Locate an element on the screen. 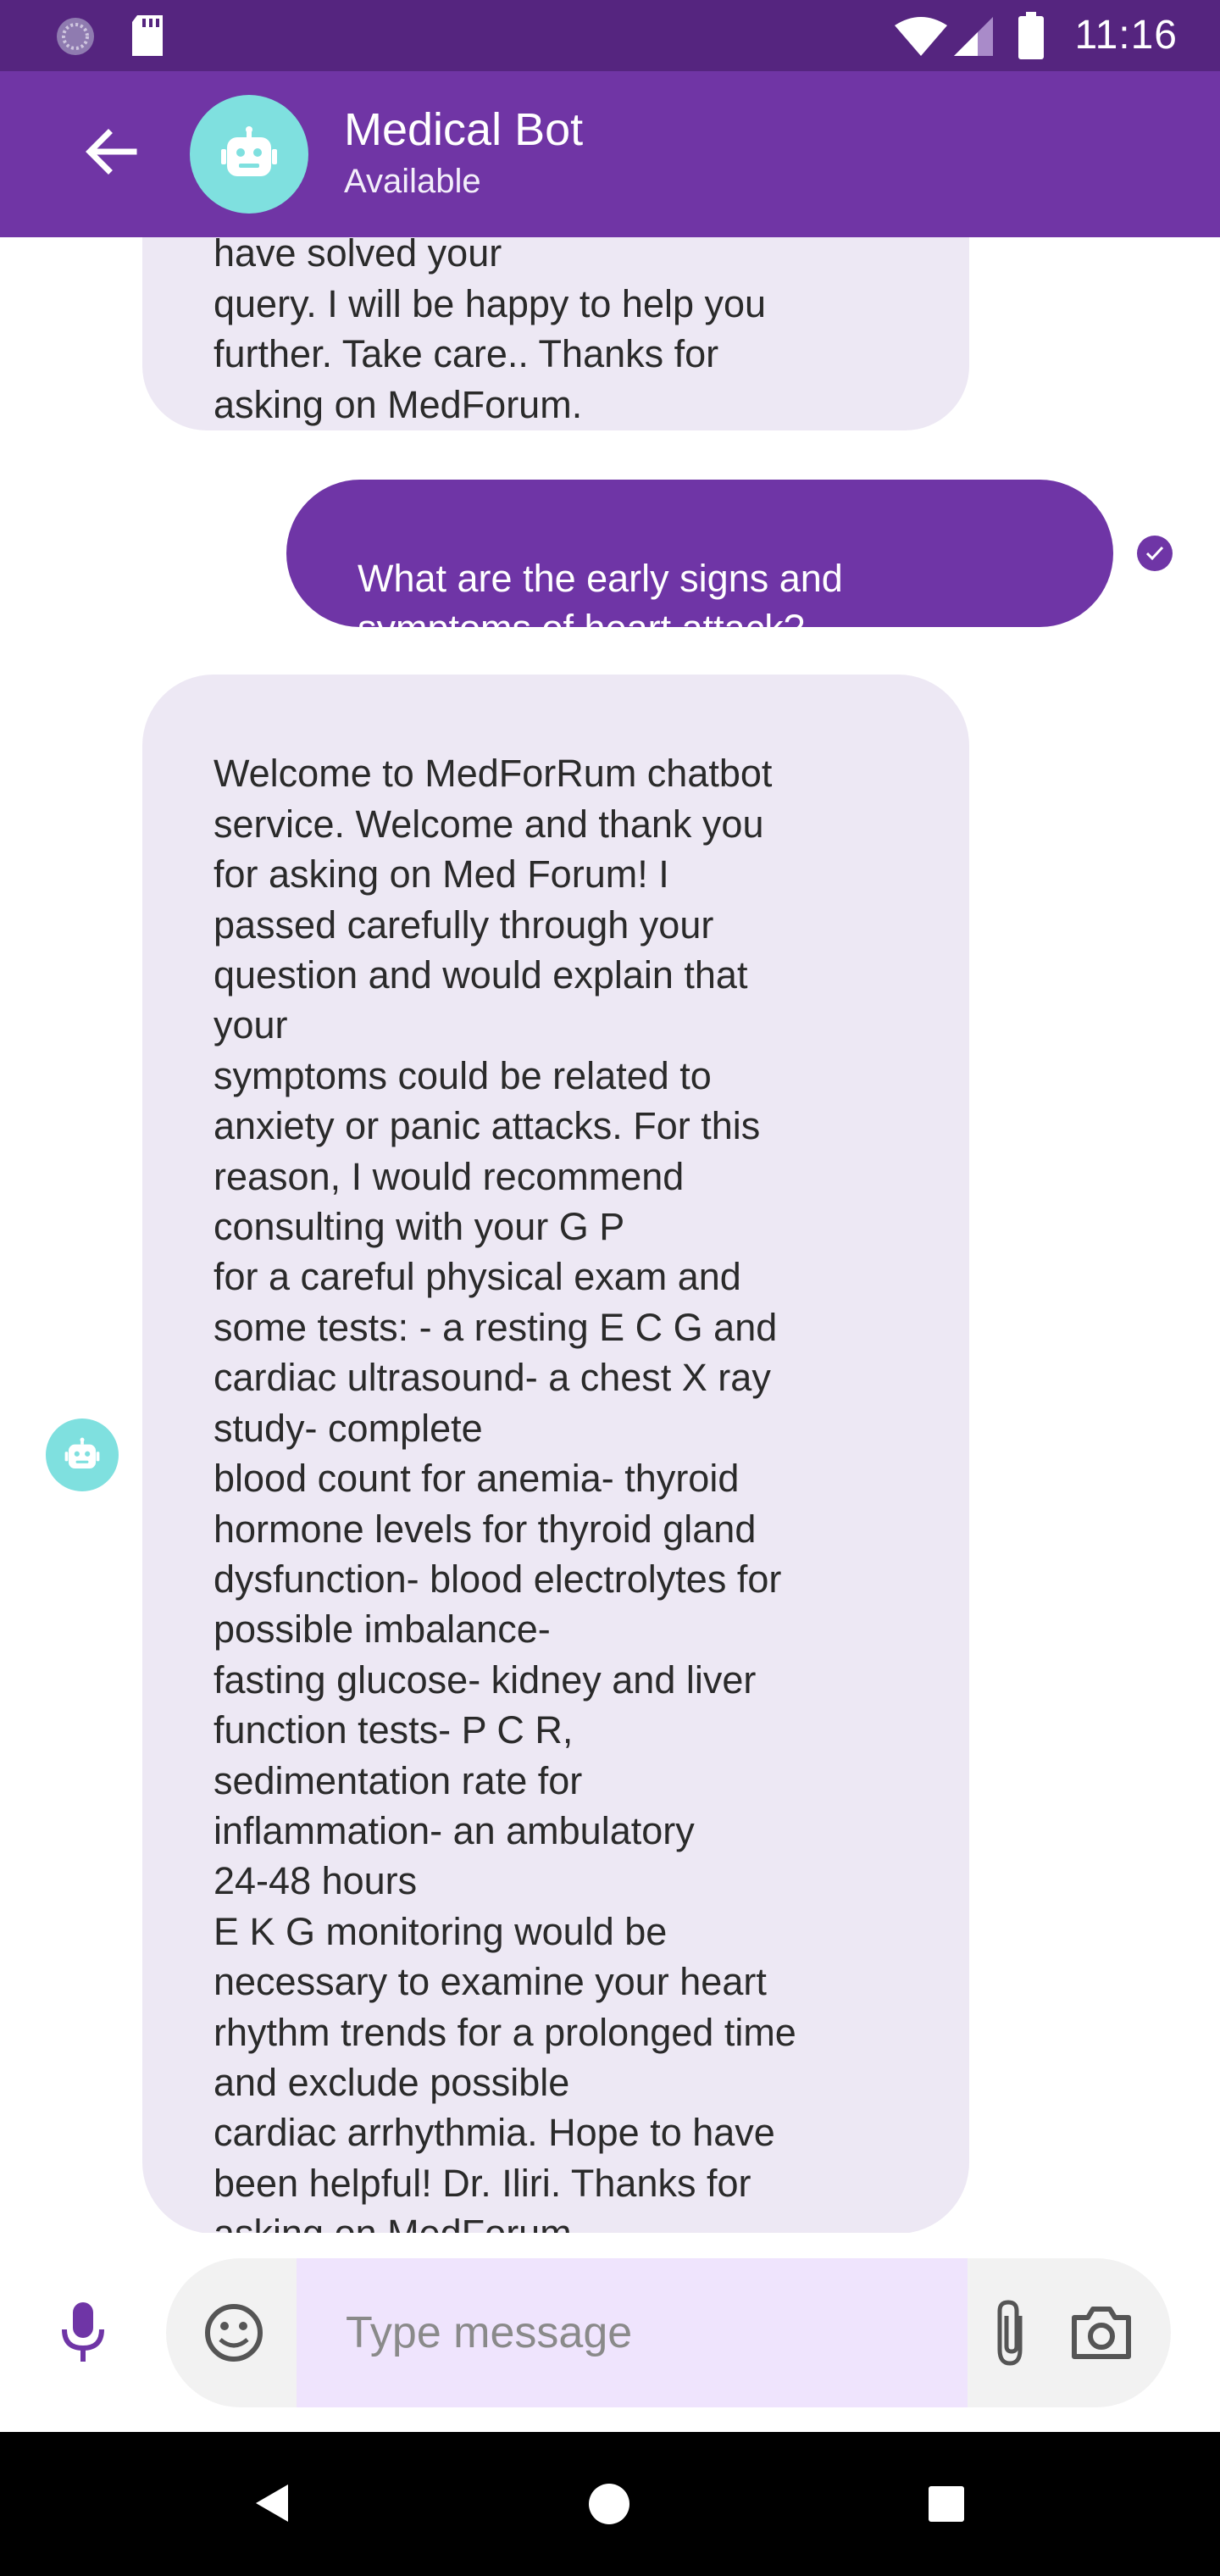 Image resolution: width=1220 pixels, height=2576 pixels. system-nav-bar is located at coordinates (610, 2504).